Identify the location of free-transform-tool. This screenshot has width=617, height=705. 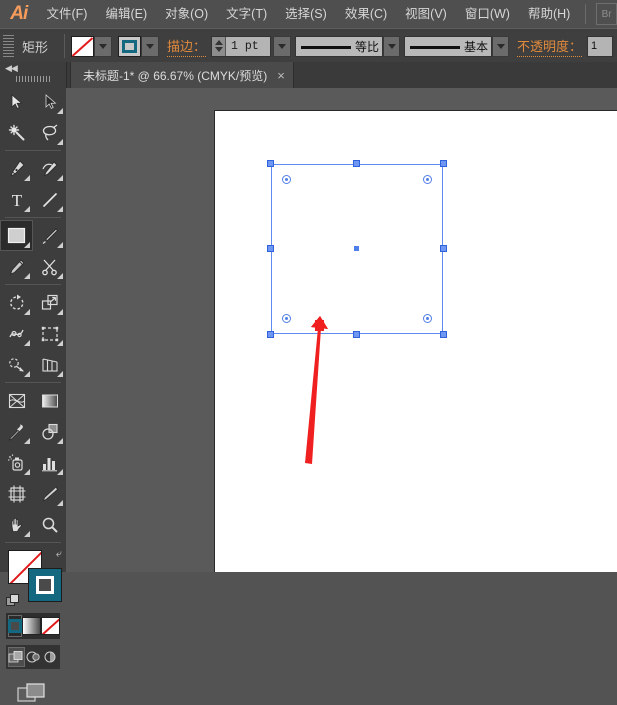
(49, 333).